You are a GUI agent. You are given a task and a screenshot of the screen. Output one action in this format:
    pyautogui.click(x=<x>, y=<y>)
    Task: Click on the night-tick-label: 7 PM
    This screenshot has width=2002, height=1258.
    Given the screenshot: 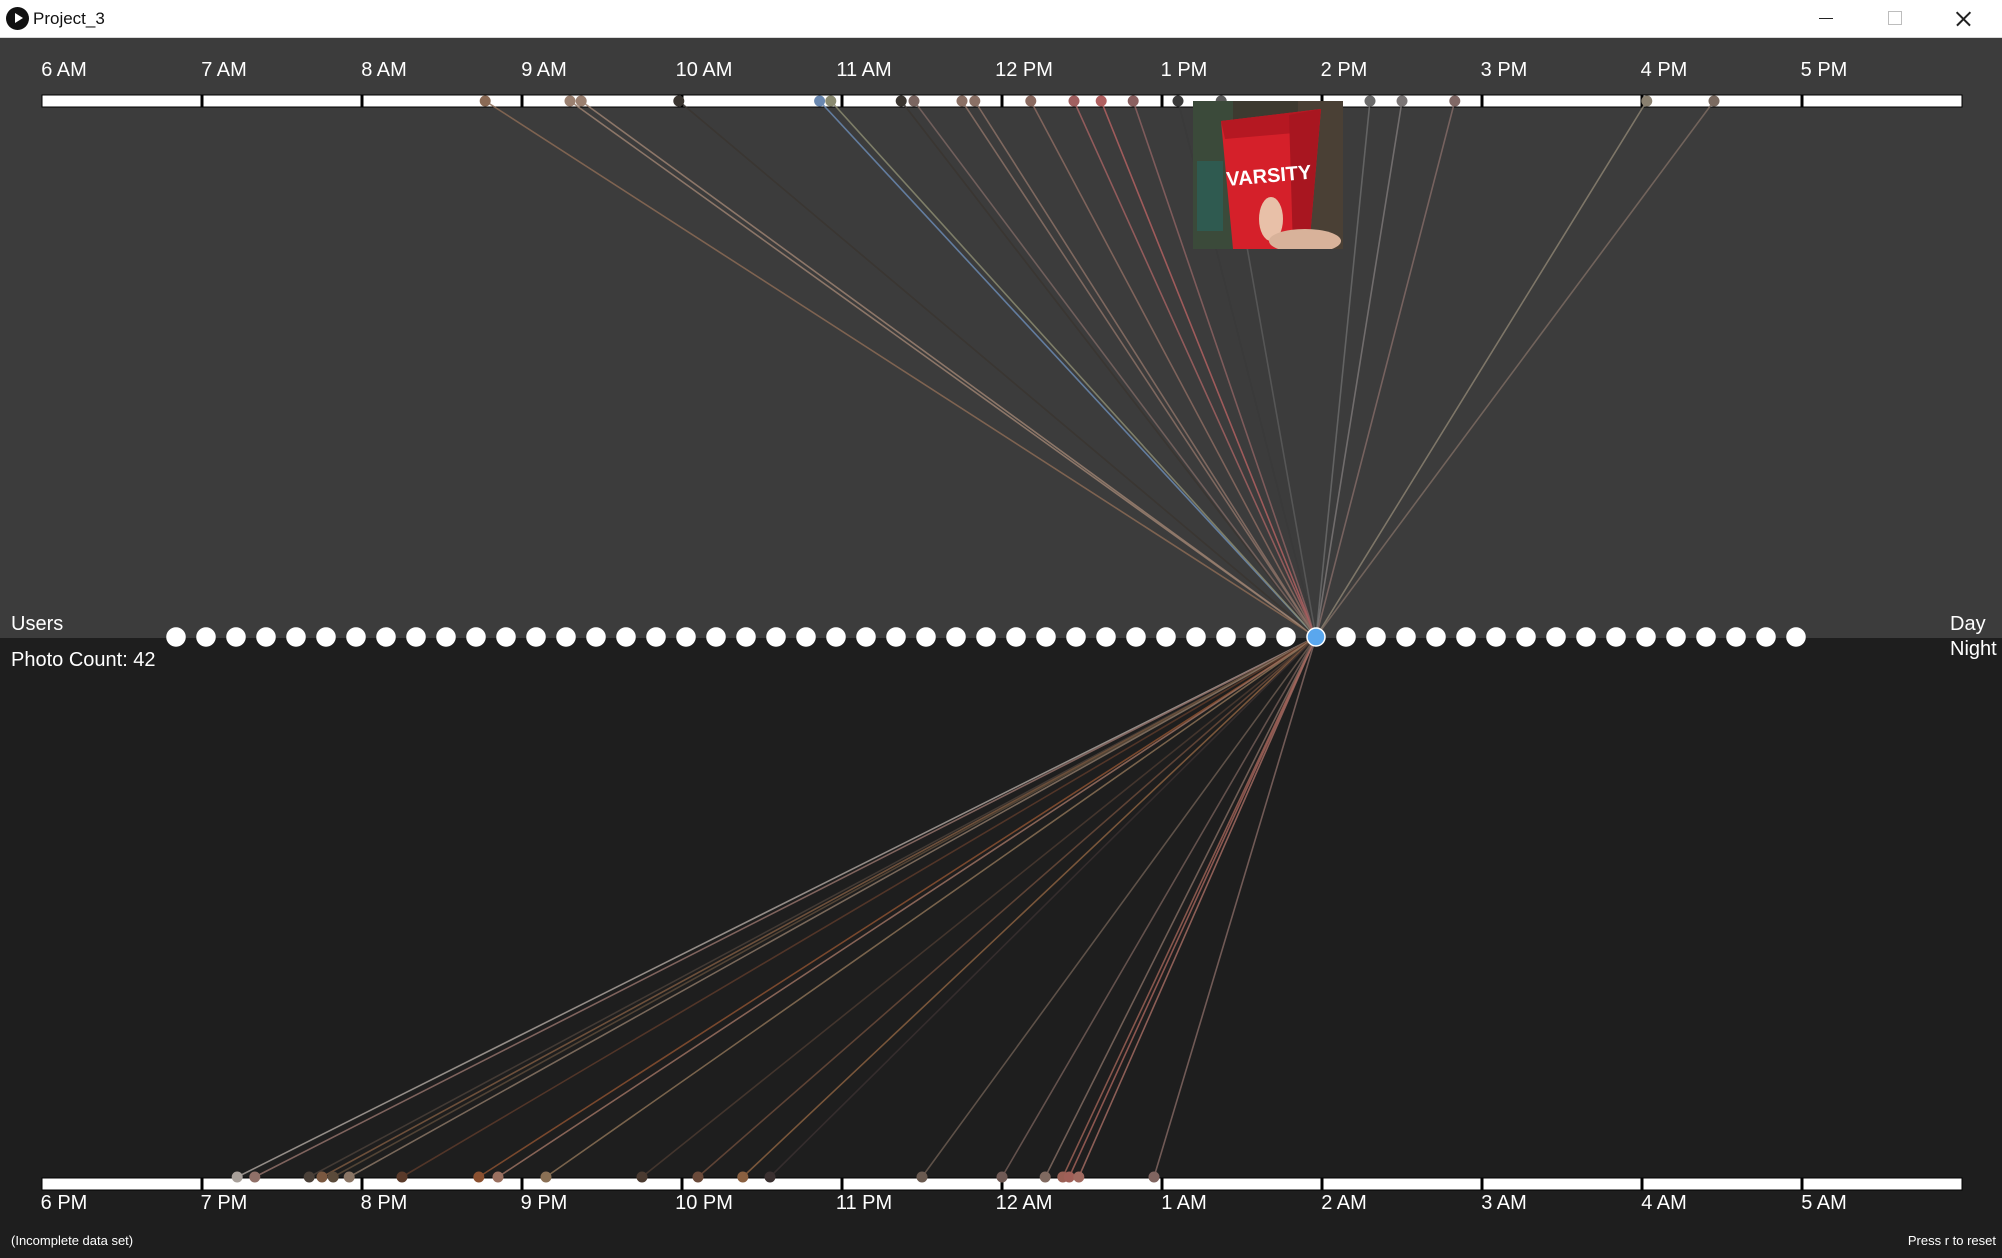 What is the action you would take?
    pyautogui.click(x=224, y=1203)
    